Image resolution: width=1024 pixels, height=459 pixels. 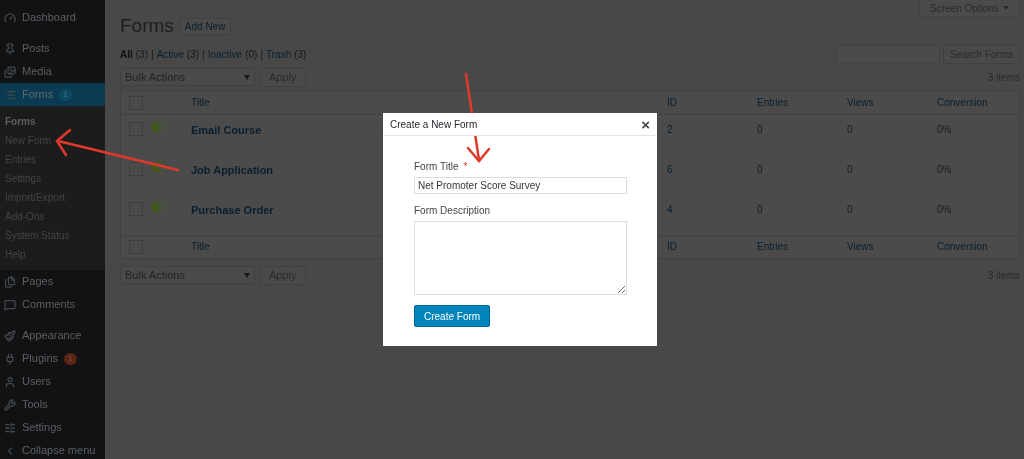 What do you see at coordinates (10, 404) in the screenshot?
I see `wrench-icon` at bounding box center [10, 404].